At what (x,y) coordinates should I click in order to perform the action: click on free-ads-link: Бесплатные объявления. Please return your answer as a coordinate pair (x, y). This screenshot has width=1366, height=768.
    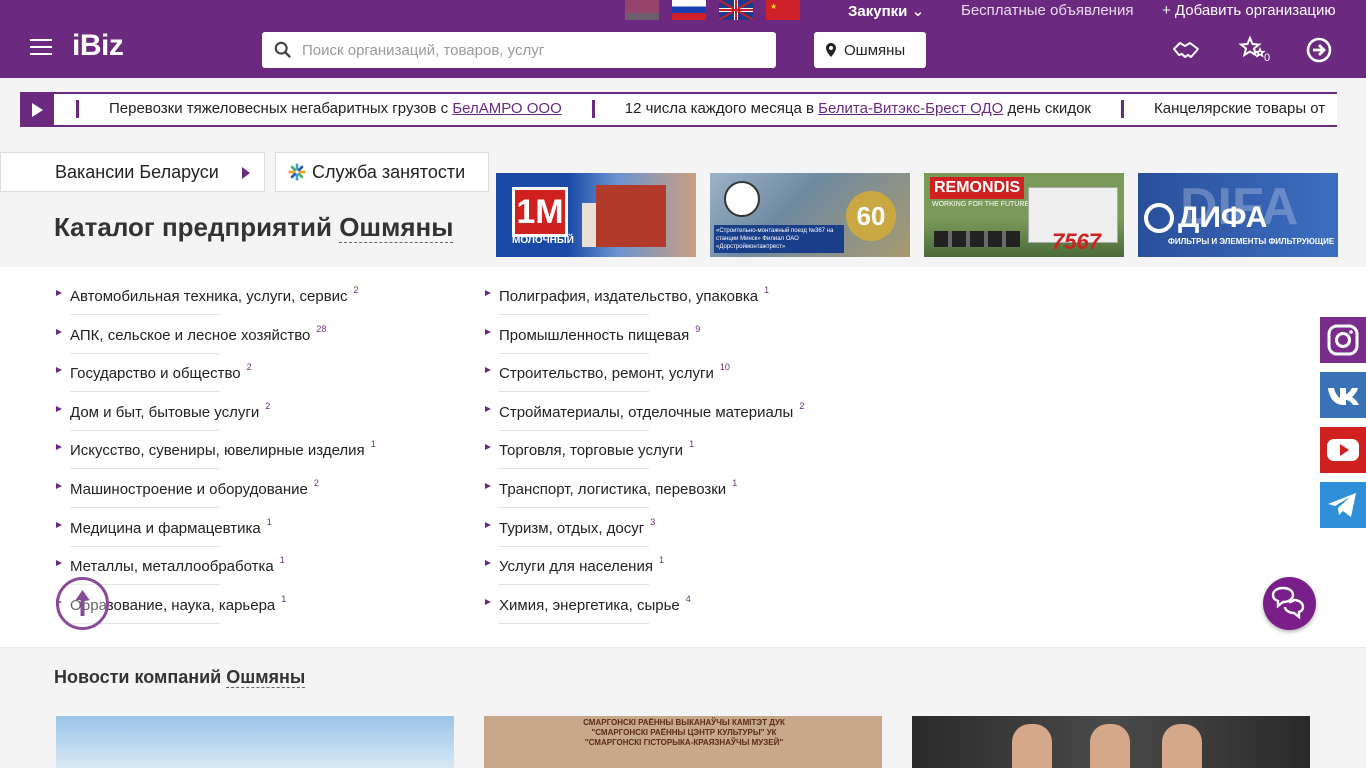
    Looking at the image, I should click on (1047, 10).